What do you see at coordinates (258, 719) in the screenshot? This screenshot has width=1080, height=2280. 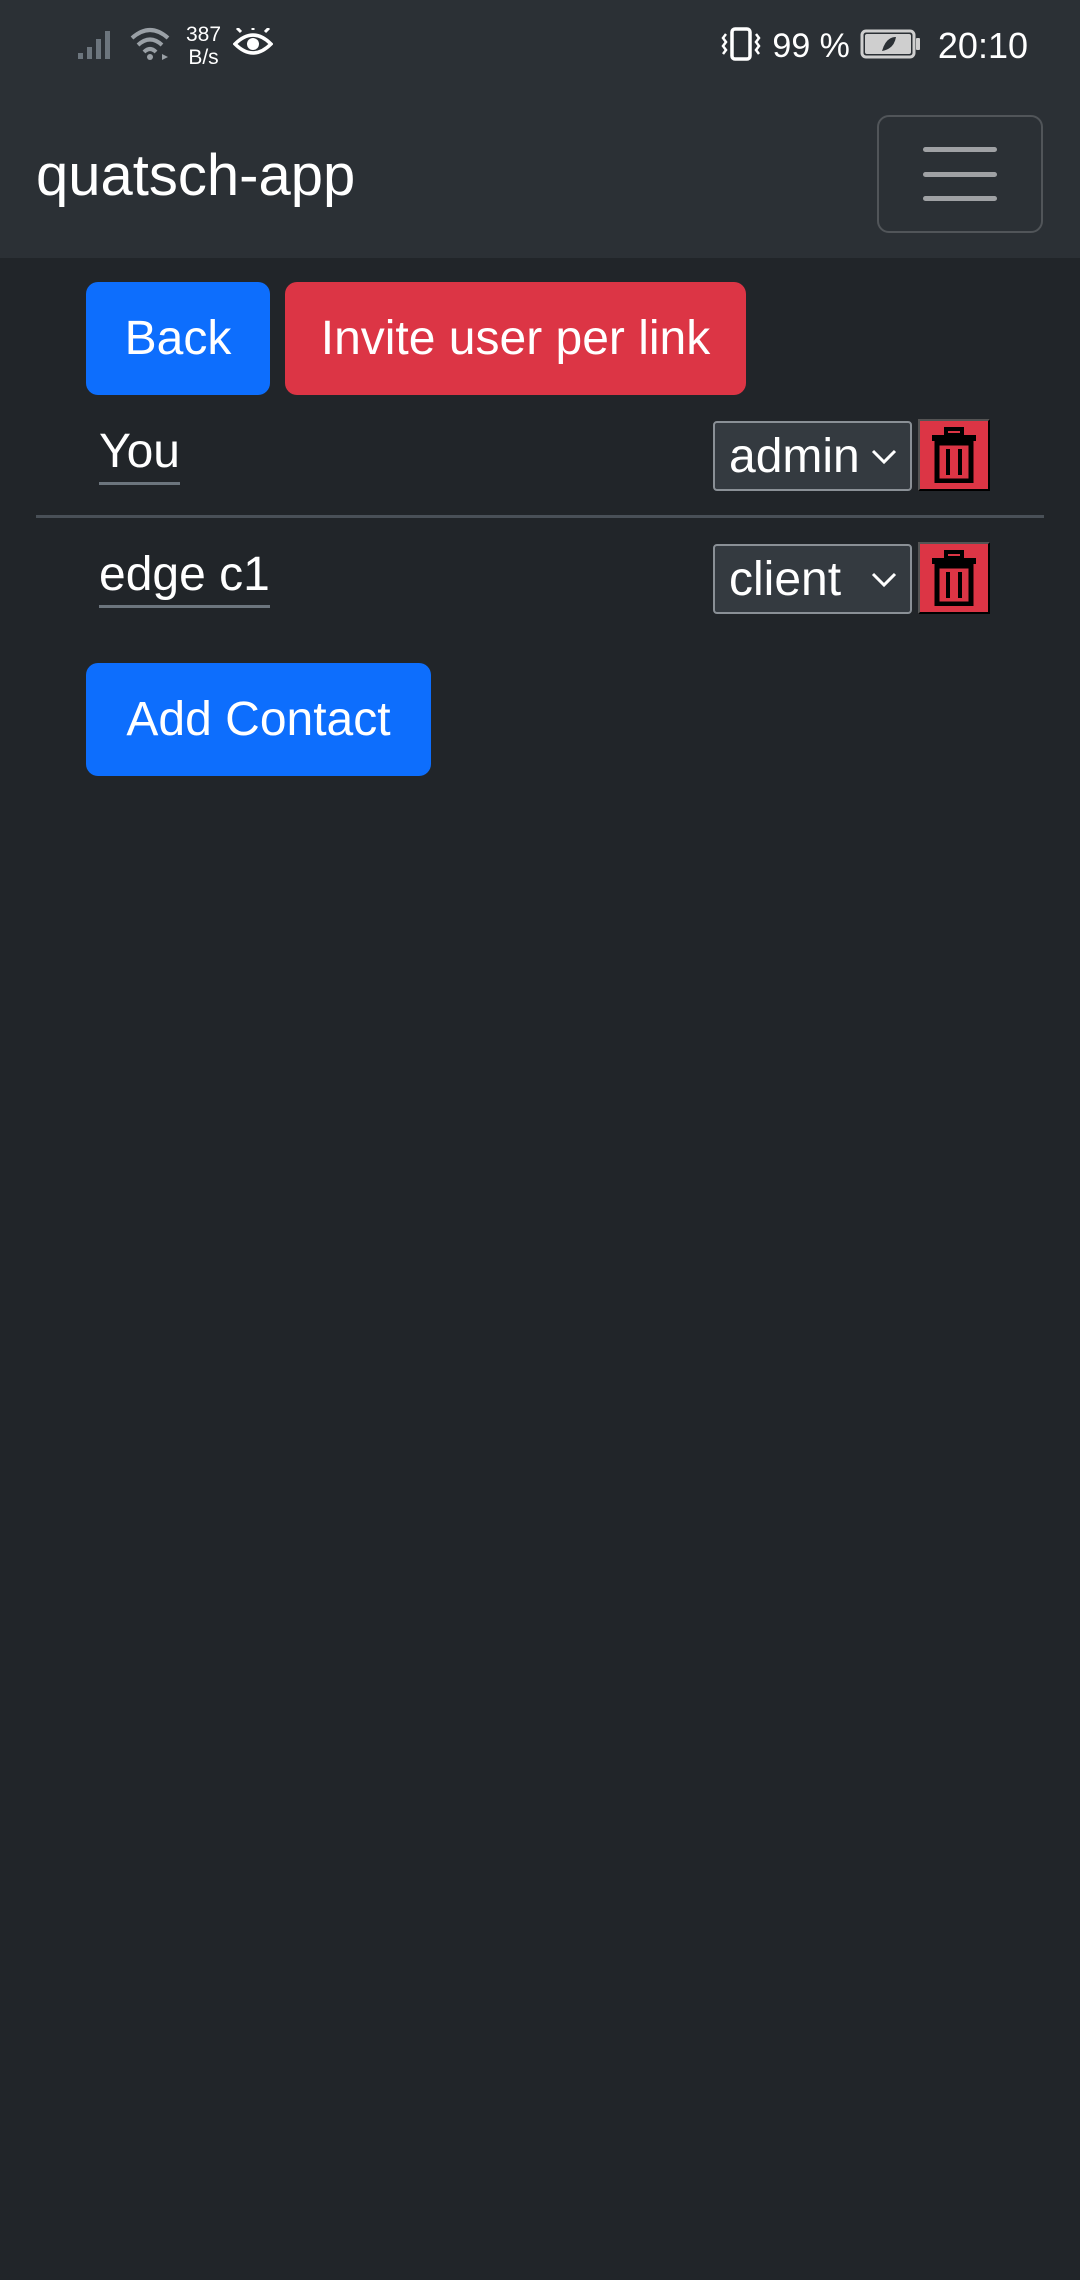 I see `add-contact-button: Add Contact` at bounding box center [258, 719].